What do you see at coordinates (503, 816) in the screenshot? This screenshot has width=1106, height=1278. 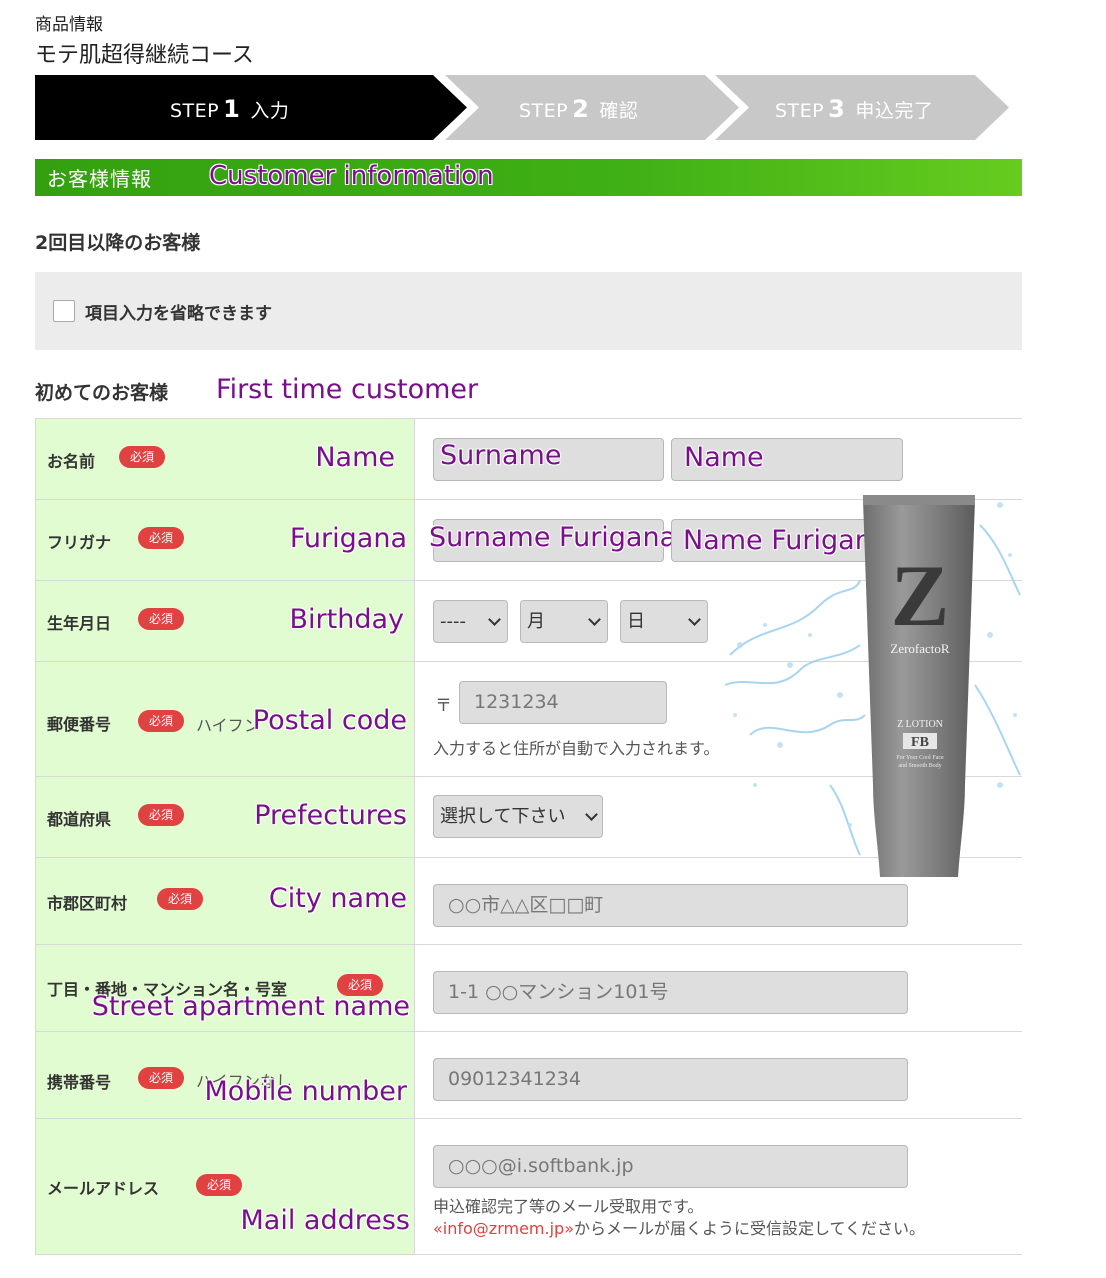 I see `prefecture-value: 選択して下さい` at bounding box center [503, 816].